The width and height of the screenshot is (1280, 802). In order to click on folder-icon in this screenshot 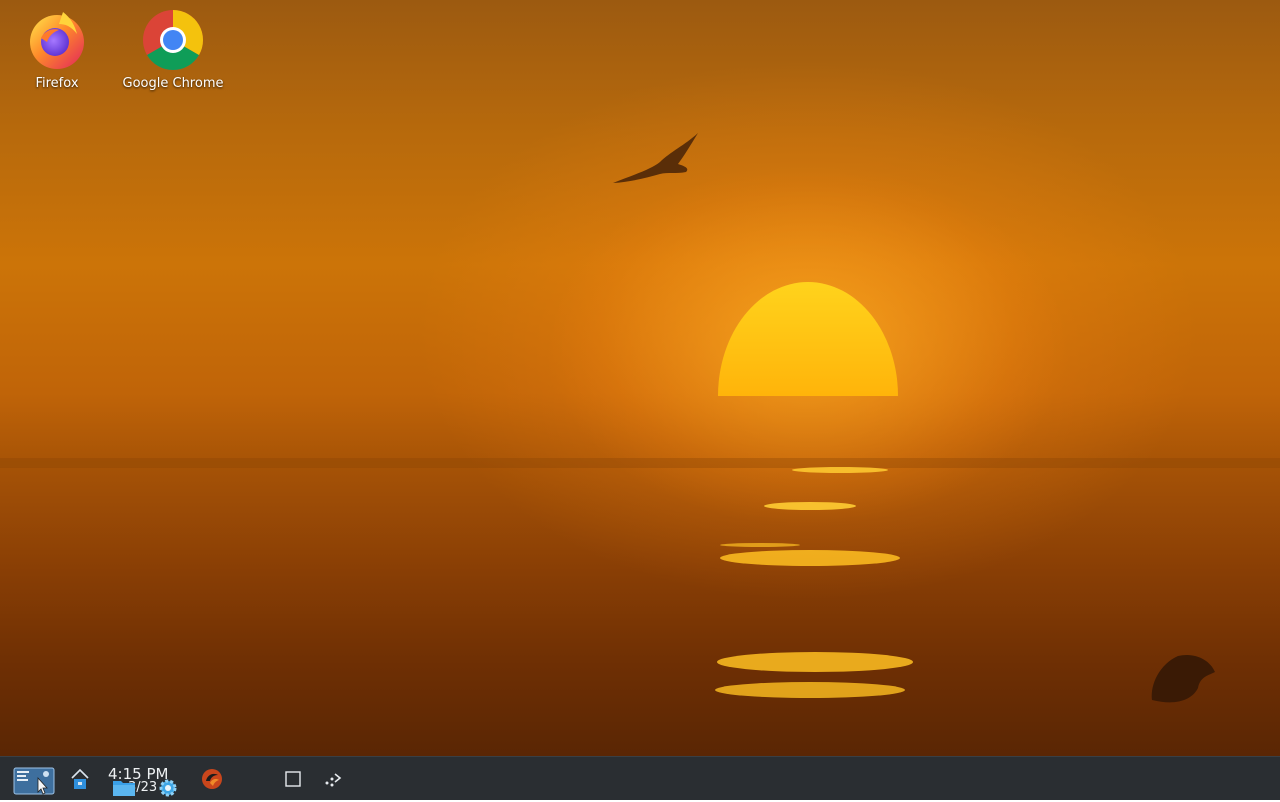, I will do `click(124, 788)`.